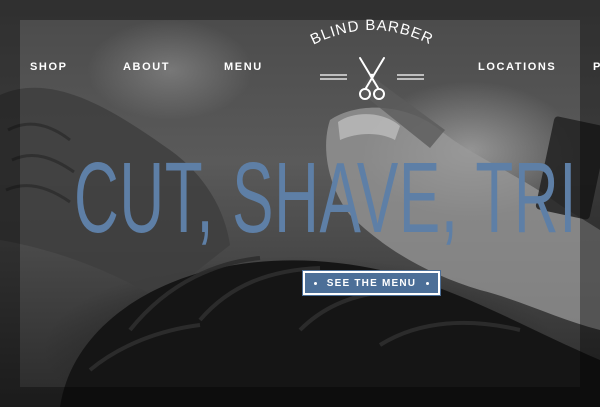 The image size is (600, 407). Describe the element at coordinates (372, 78) in the screenshot. I see `scissors-icon` at that location.